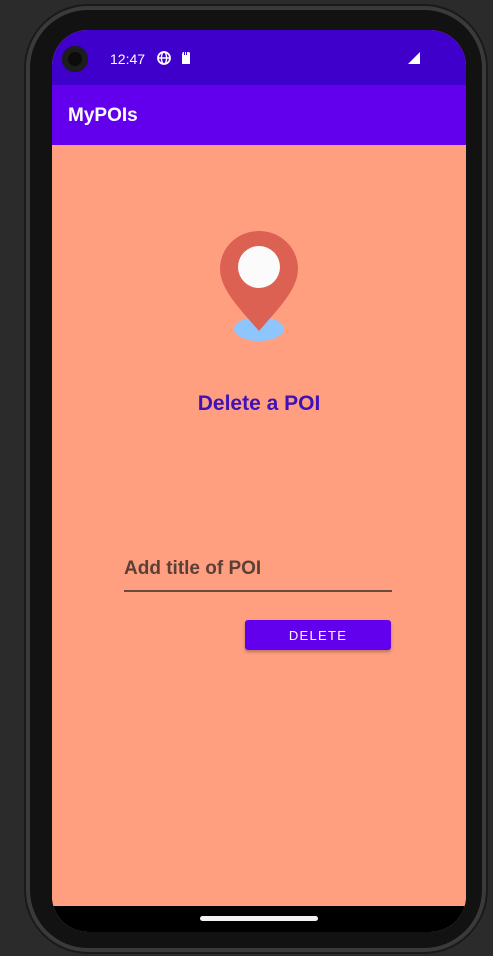 The image size is (493, 956). Describe the element at coordinates (164, 58) in the screenshot. I see `globe-icon` at that location.